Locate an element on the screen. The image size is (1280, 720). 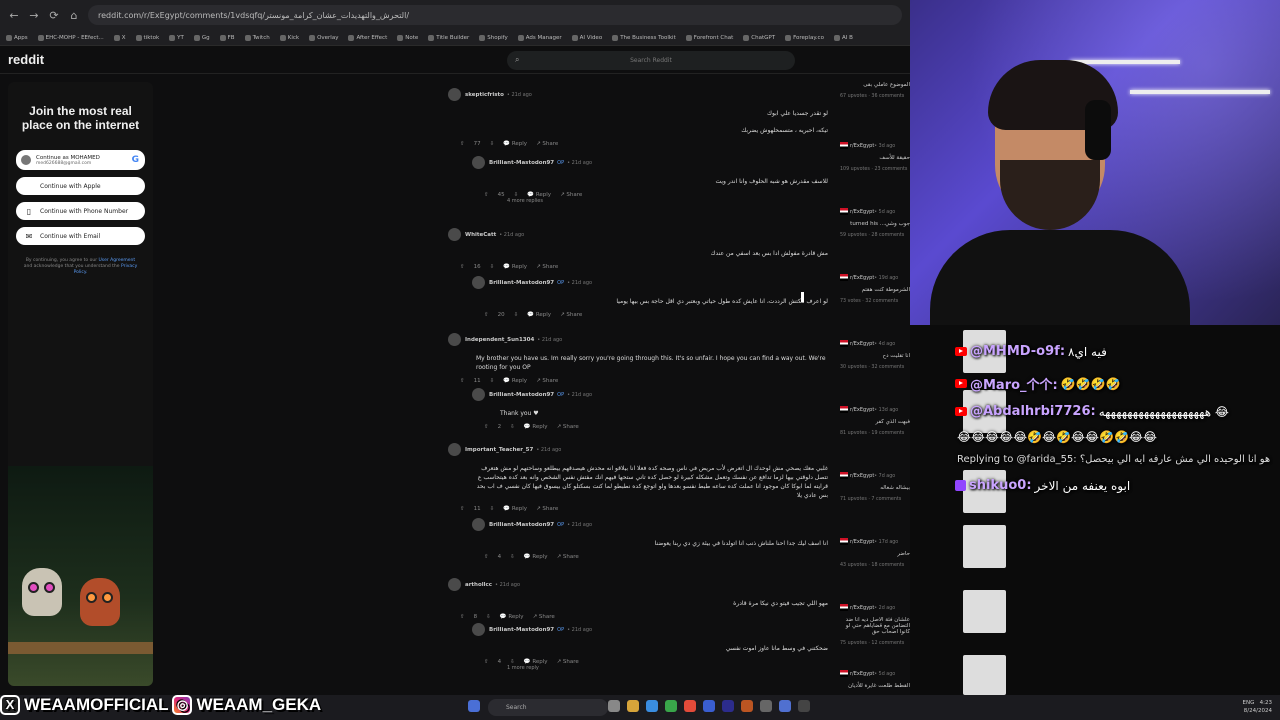
language-indicator: ENG is located at coordinates (1249, 703).